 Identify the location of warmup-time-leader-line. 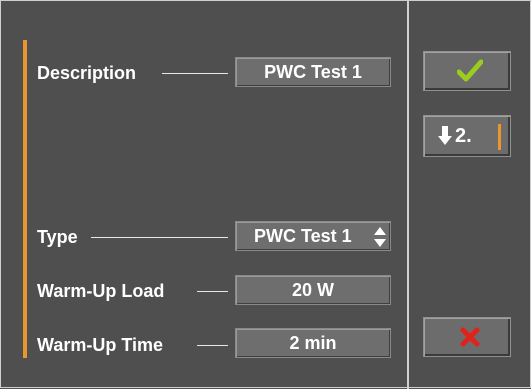
(212, 345).